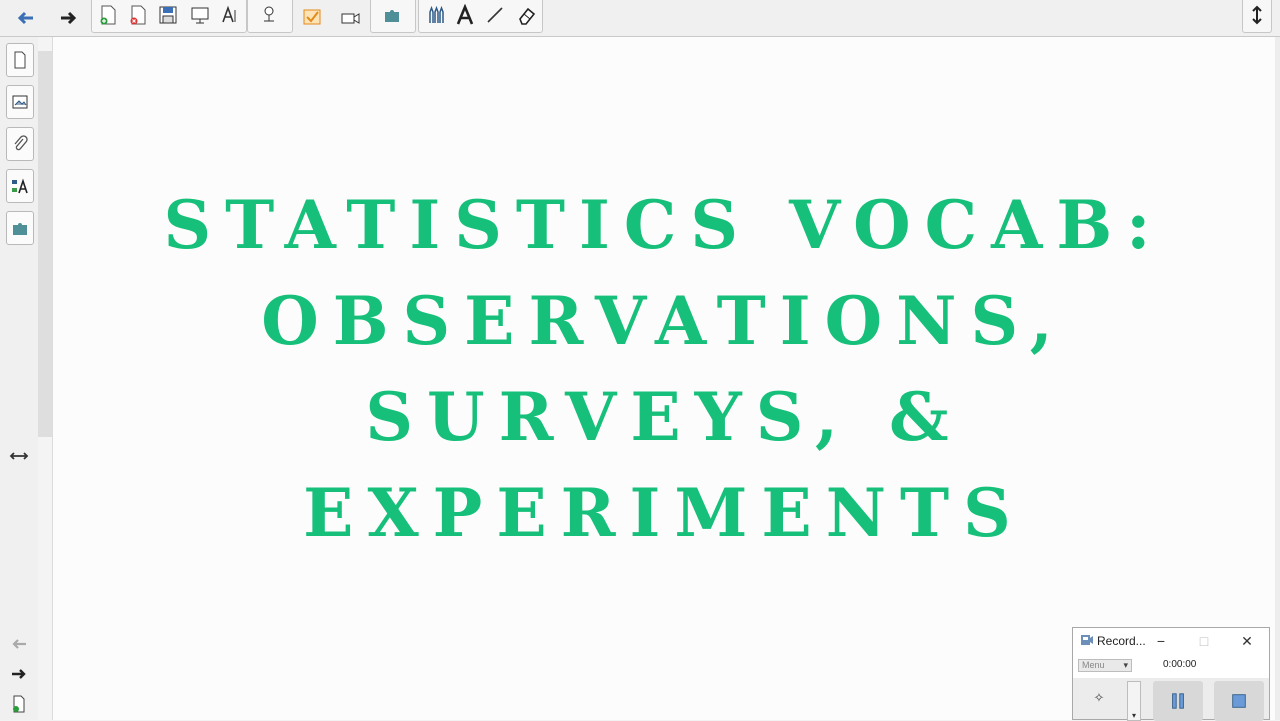 Image resolution: width=1280 pixels, height=721 pixels. I want to click on paperclip-icon, so click(21, 143).